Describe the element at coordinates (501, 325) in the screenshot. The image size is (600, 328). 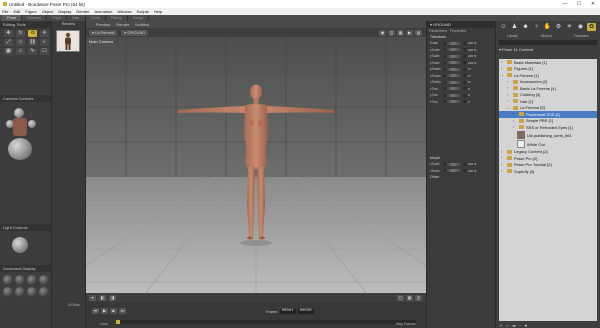
I see `add-icon: ＋` at that location.